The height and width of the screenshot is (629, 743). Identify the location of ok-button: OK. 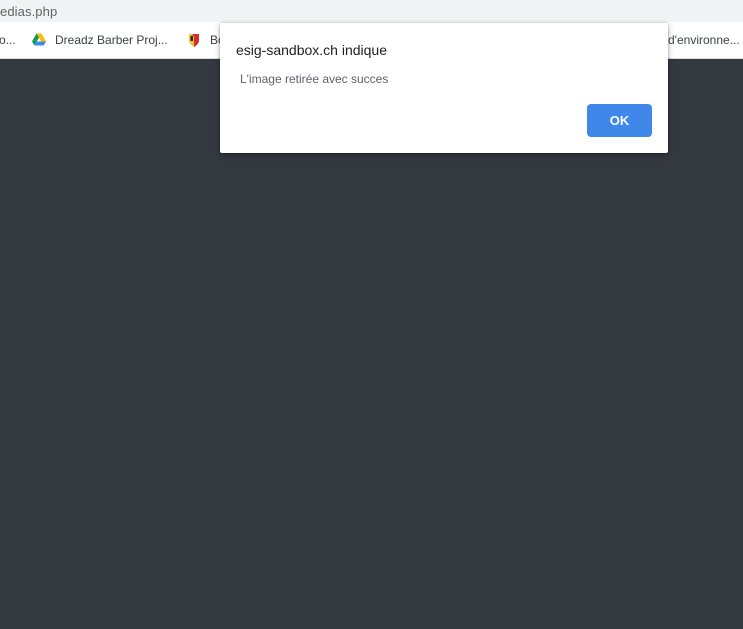
(619, 120).